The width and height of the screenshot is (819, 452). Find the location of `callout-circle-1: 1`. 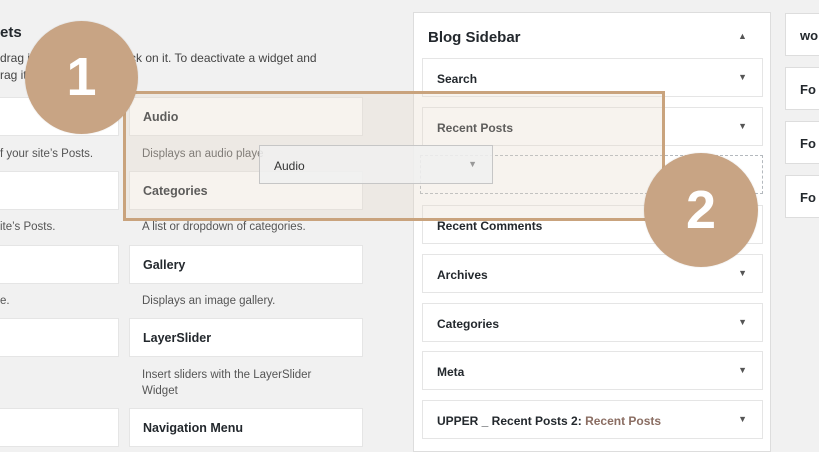

callout-circle-1: 1 is located at coordinates (81, 77).